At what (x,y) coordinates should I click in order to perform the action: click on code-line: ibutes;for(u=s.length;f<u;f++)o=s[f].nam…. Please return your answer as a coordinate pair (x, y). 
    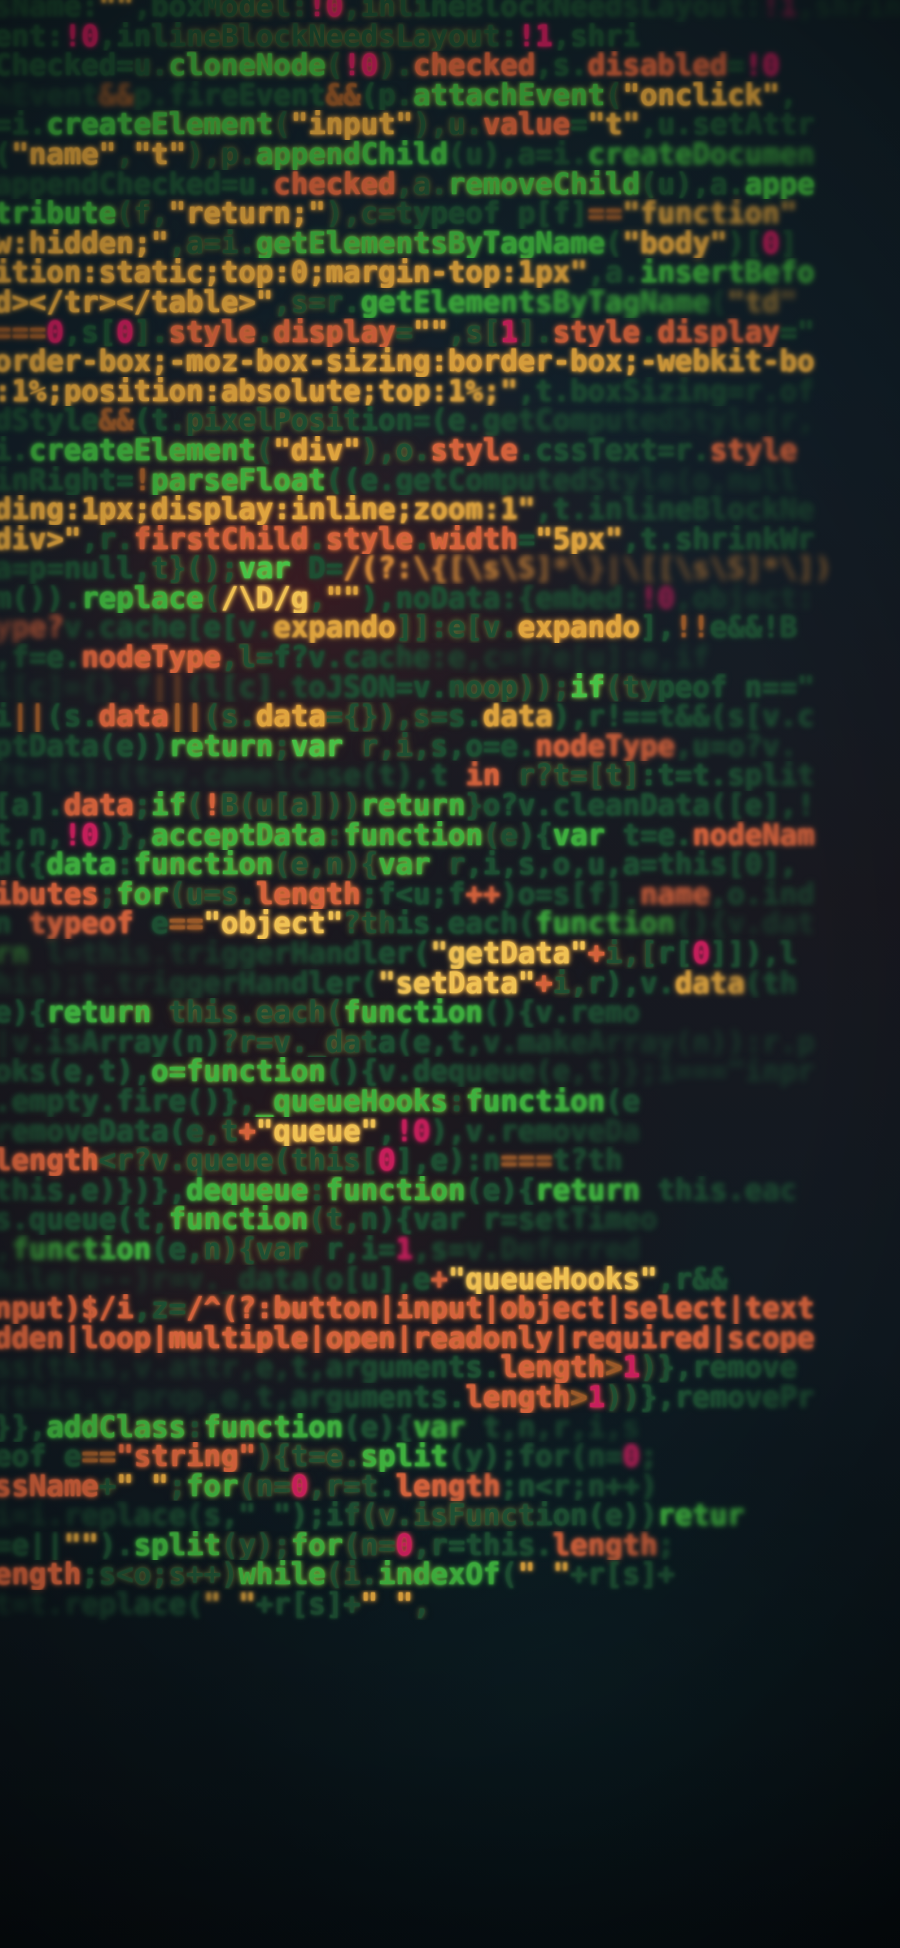
    Looking at the image, I should click on (450, 894).